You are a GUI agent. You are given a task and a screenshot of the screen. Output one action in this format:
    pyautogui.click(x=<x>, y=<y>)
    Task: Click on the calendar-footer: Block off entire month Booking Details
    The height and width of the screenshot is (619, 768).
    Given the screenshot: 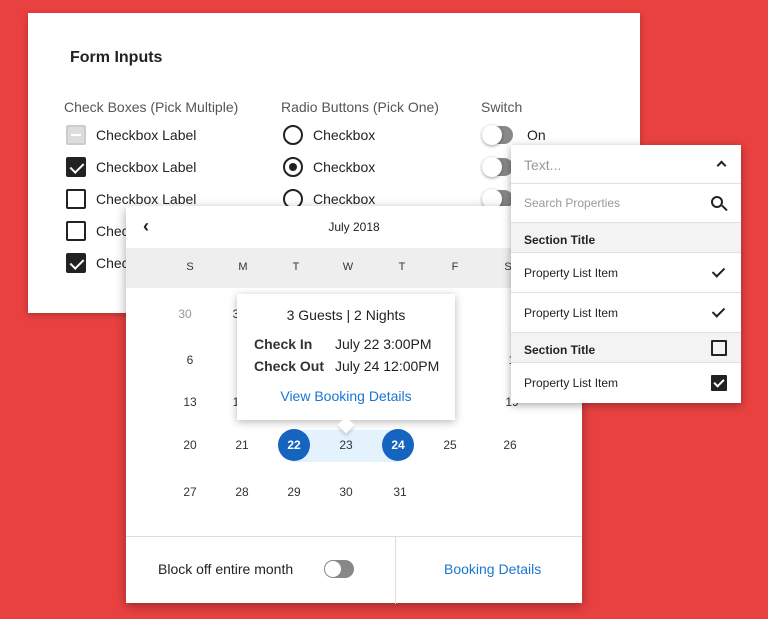 What is the action you would take?
    pyautogui.click(x=354, y=570)
    